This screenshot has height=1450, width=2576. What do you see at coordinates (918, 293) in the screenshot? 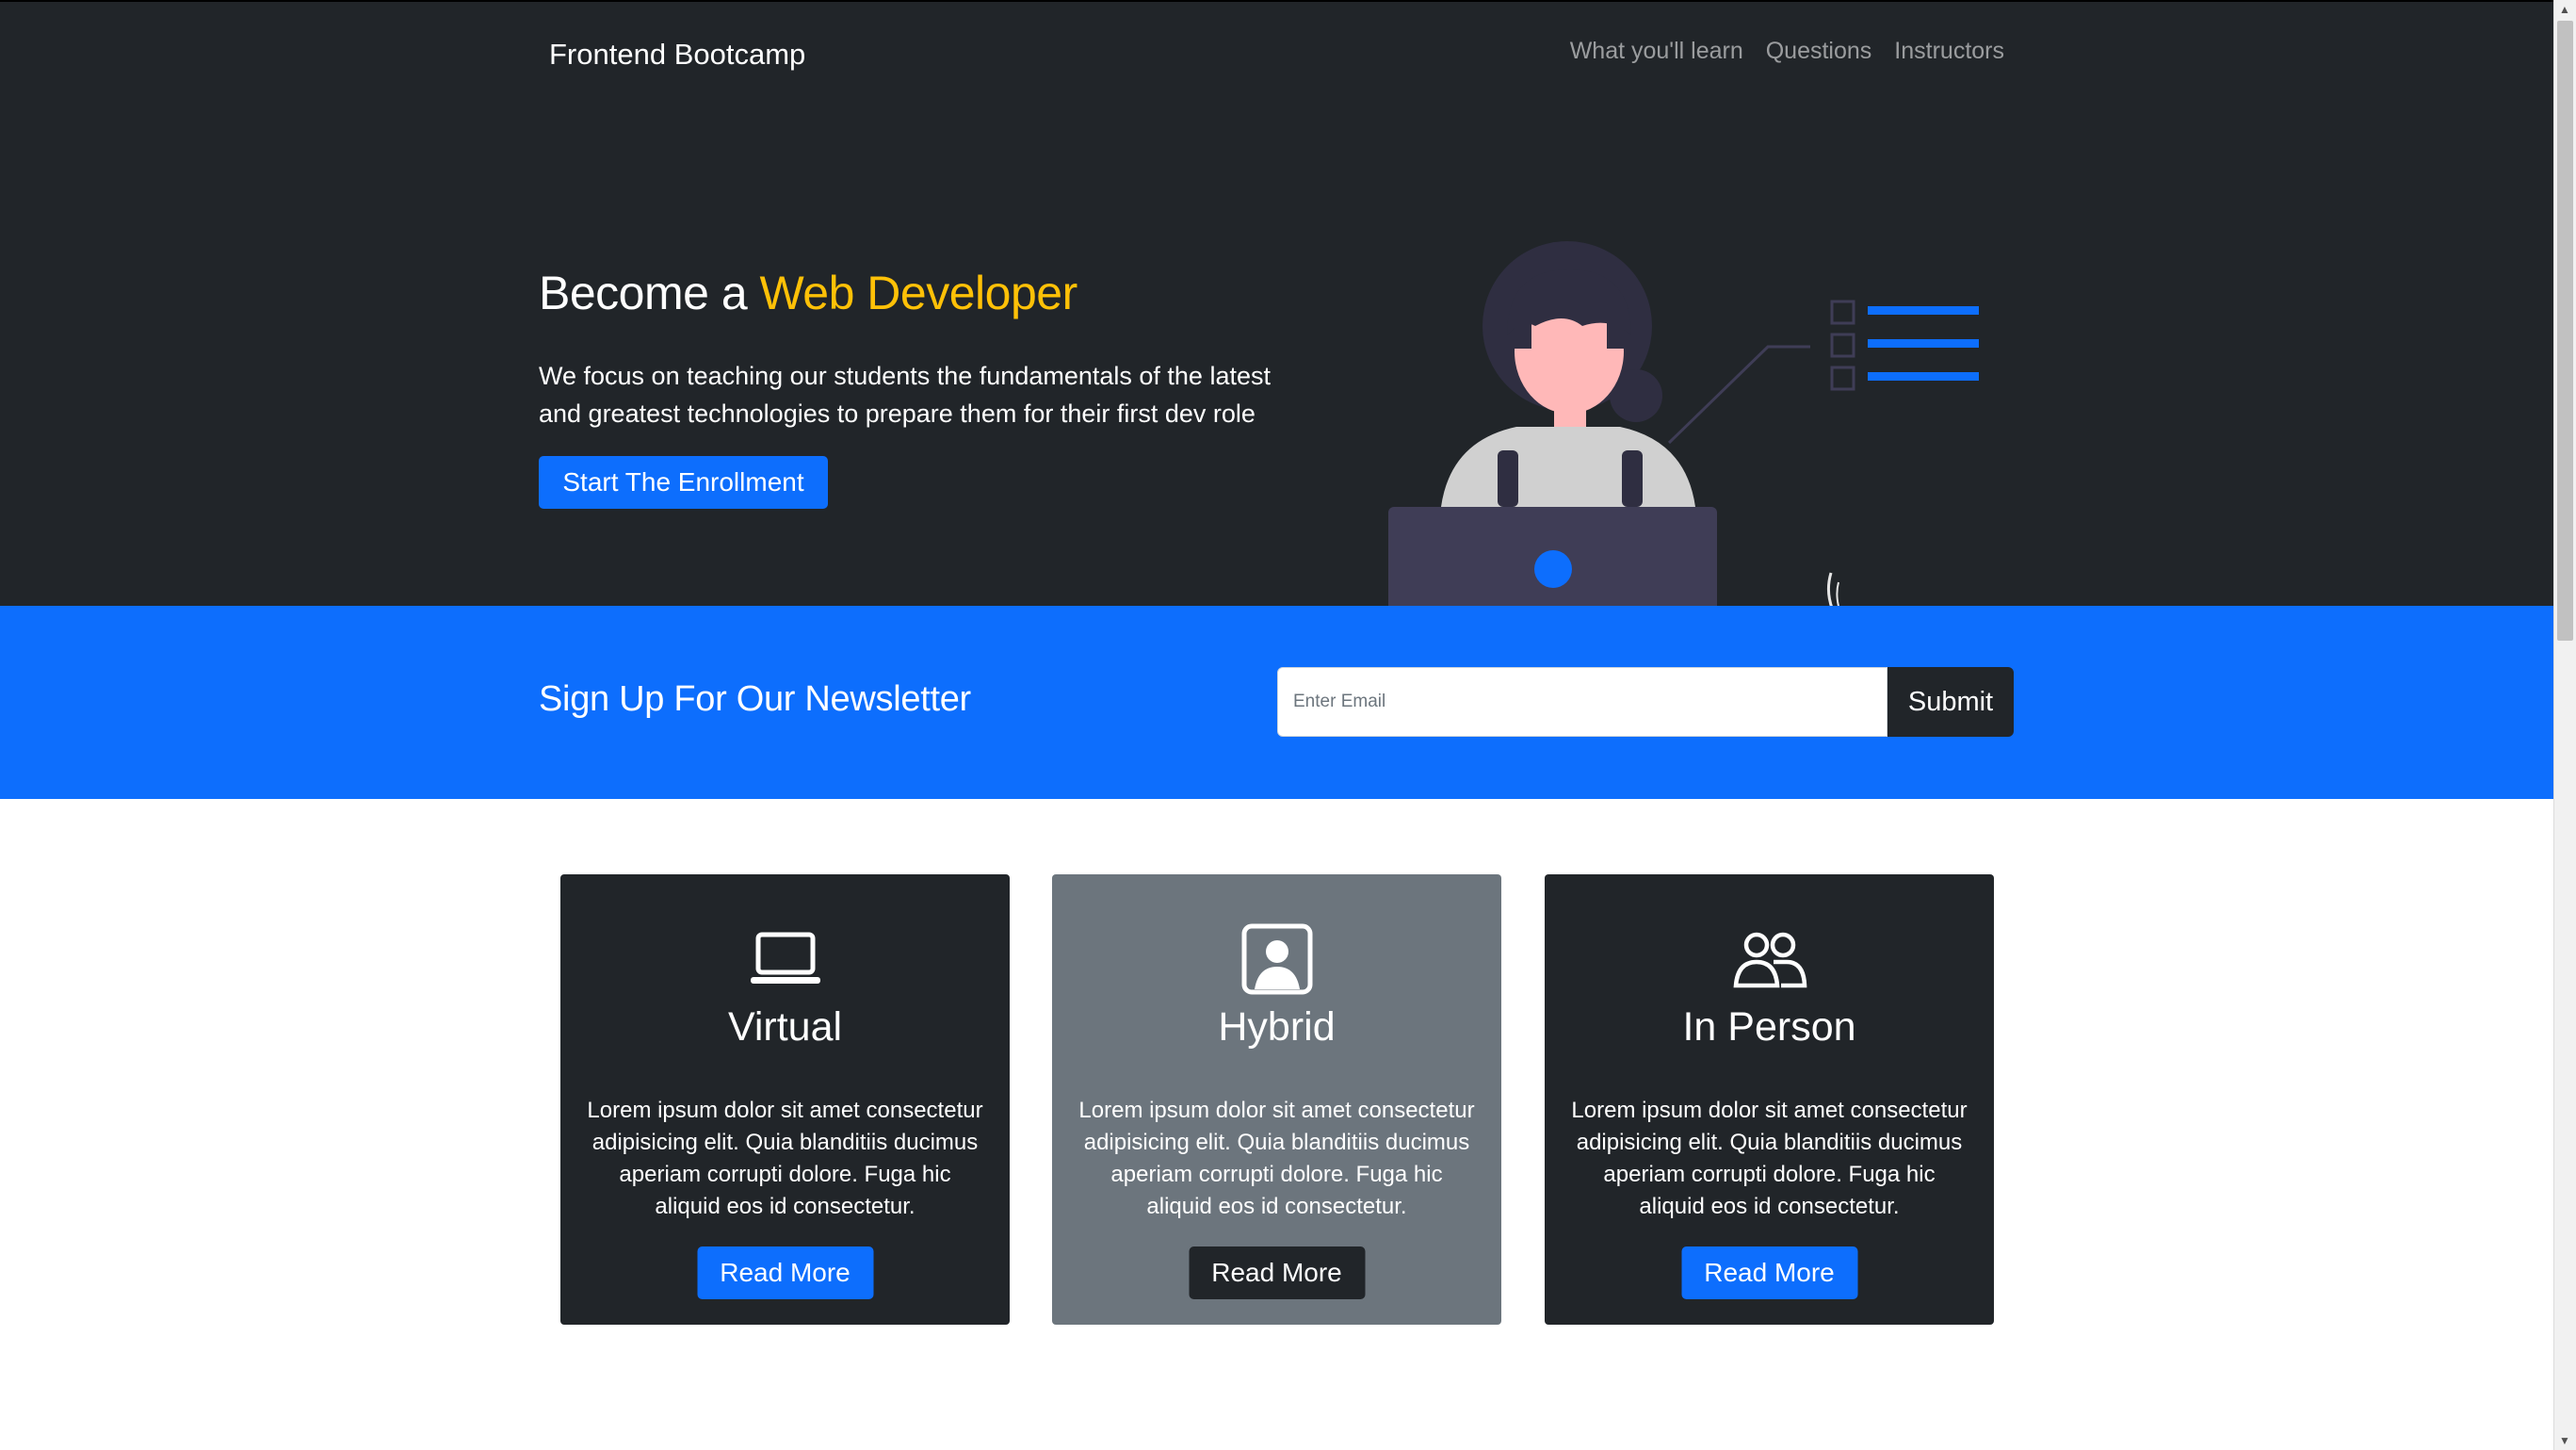
I see `hero-title-accent: Web Developer` at bounding box center [918, 293].